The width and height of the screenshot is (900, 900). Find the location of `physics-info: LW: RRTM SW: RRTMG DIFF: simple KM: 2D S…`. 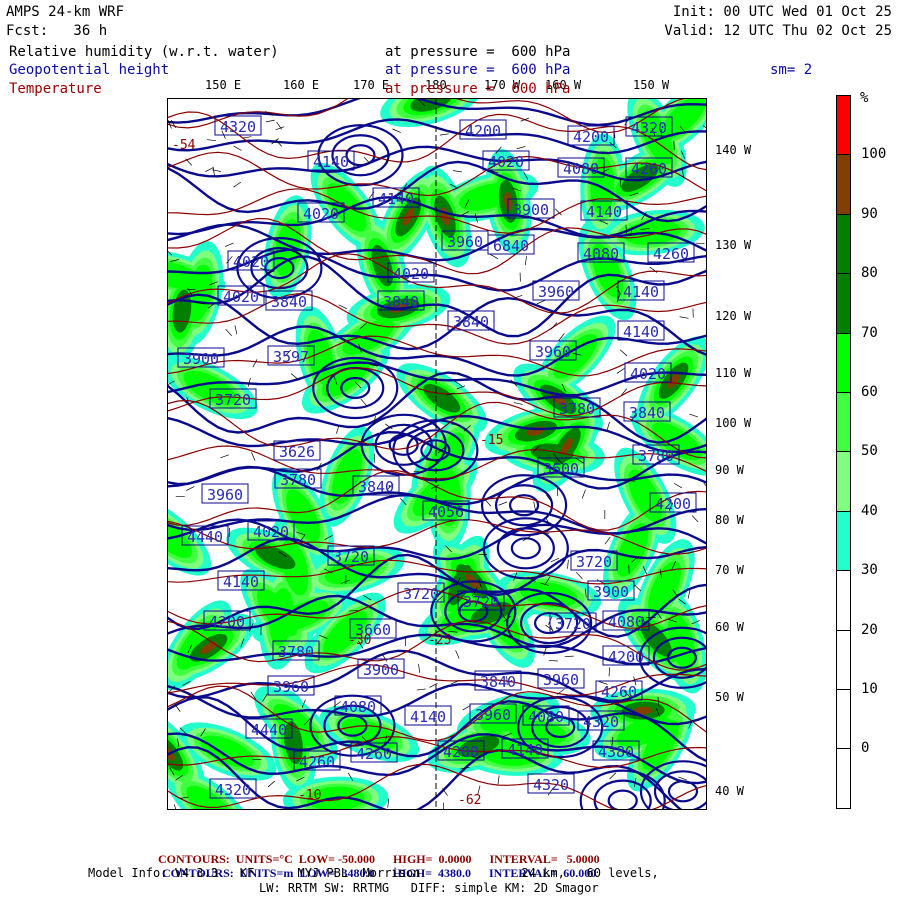

physics-info: LW: RRTM SW: RRTMG DIFF: simple KM: 2D S… is located at coordinates (429, 888).